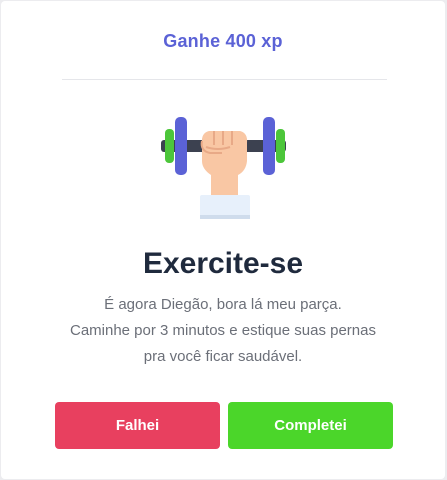  What do you see at coordinates (223, 356) in the screenshot?
I see `message-line: pra você ficar saudável.` at bounding box center [223, 356].